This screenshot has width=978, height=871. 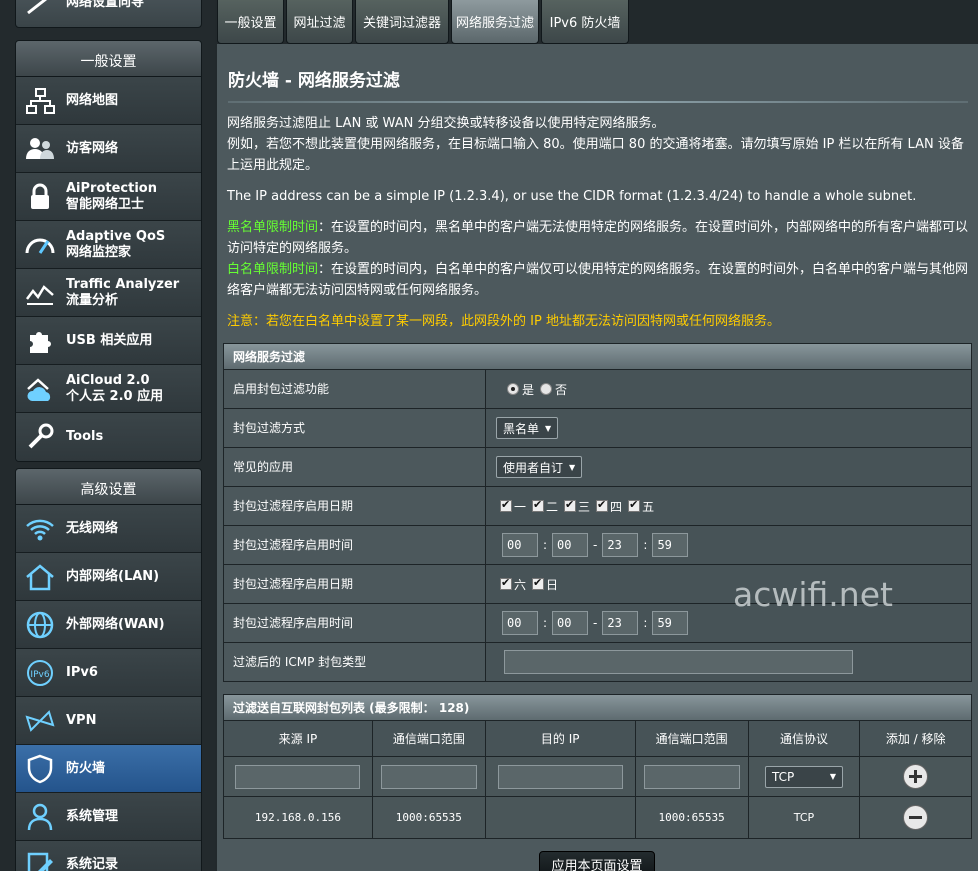 What do you see at coordinates (40, 769) in the screenshot?
I see `shield-icon` at bounding box center [40, 769].